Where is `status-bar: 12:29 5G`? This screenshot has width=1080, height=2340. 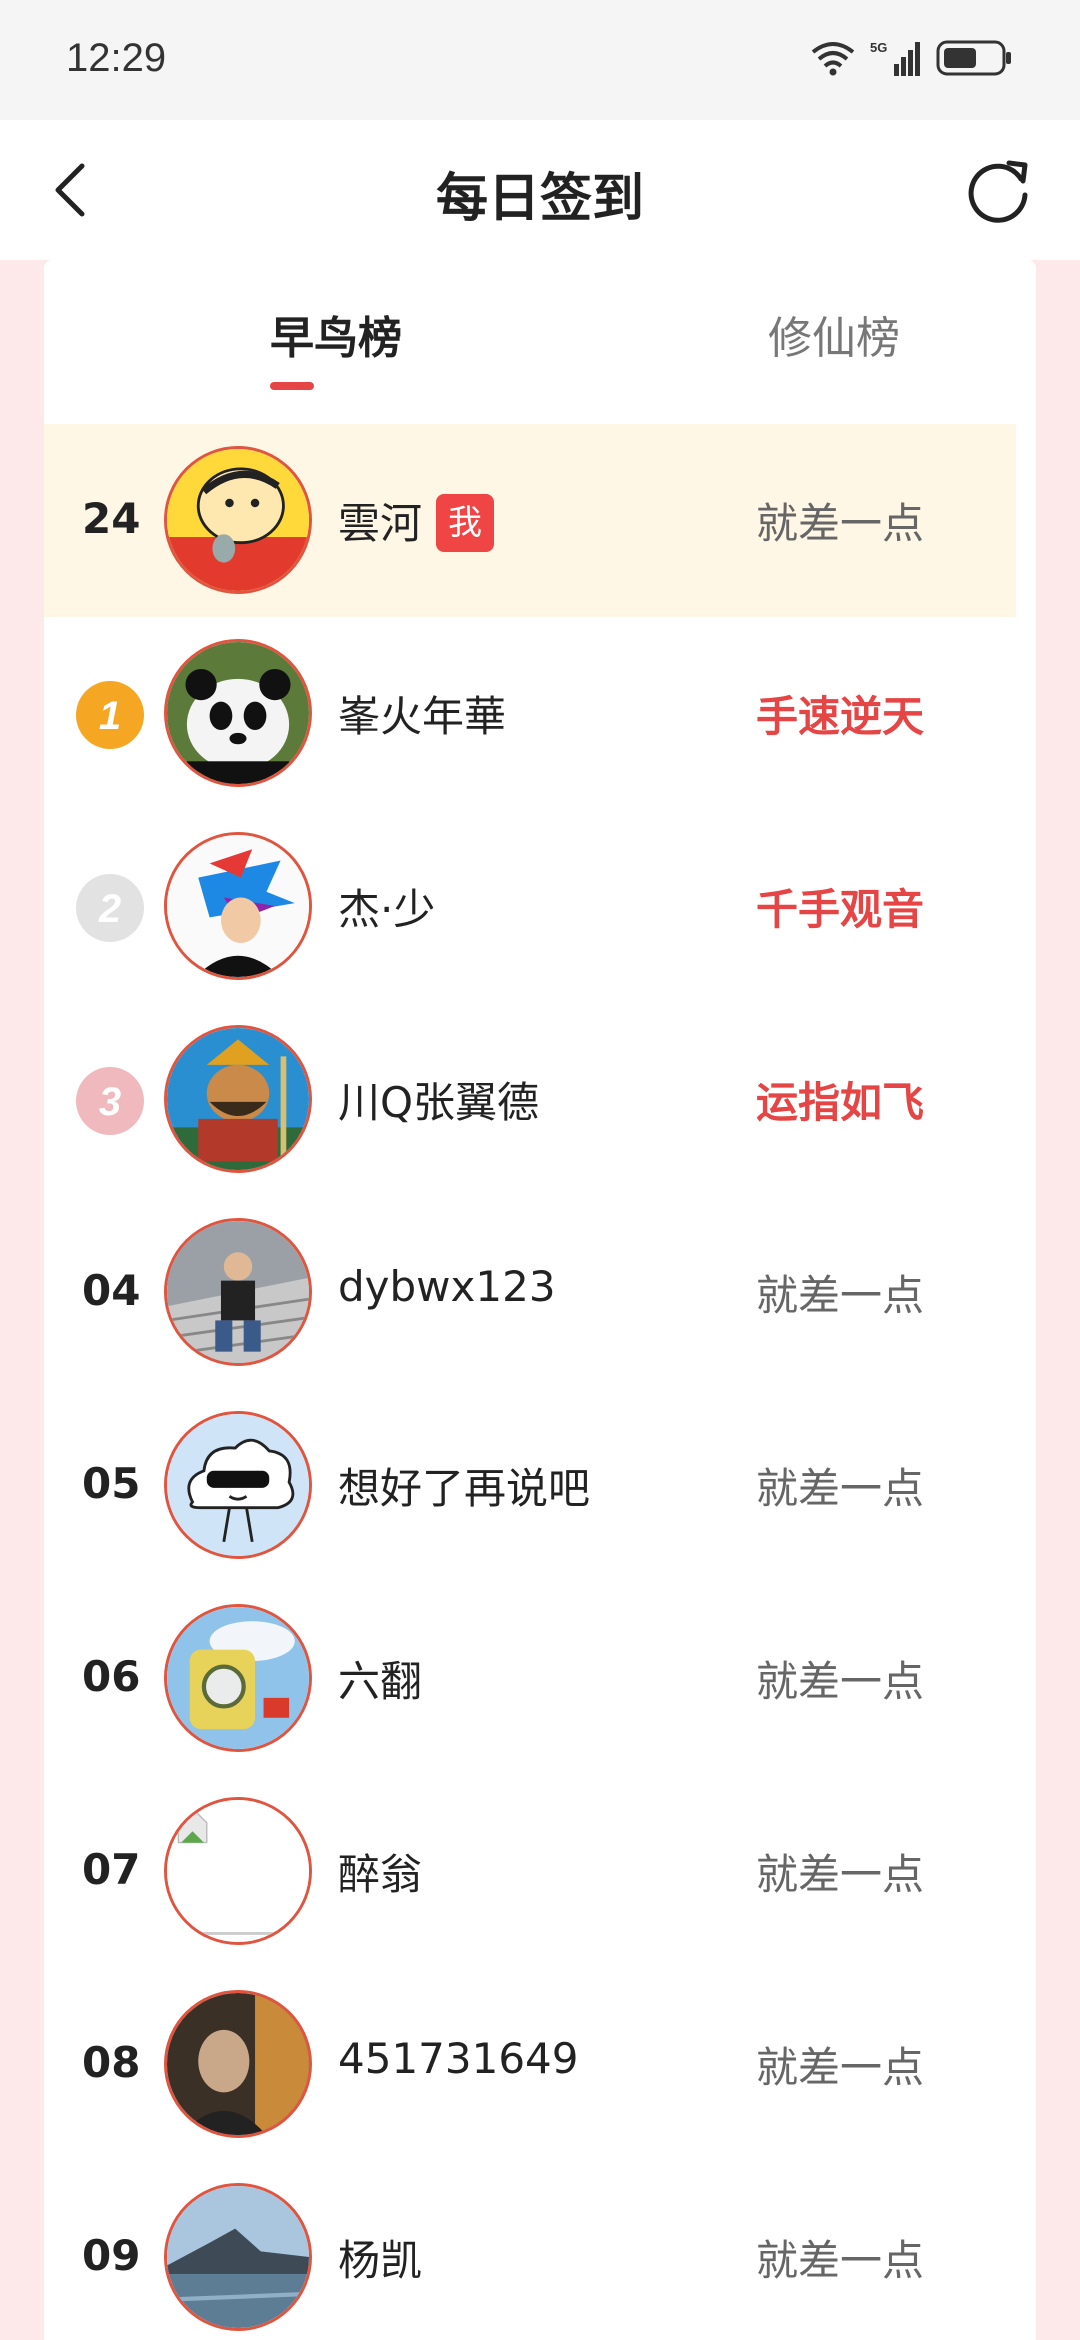
status-bar: 12:29 5G is located at coordinates (540, 60).